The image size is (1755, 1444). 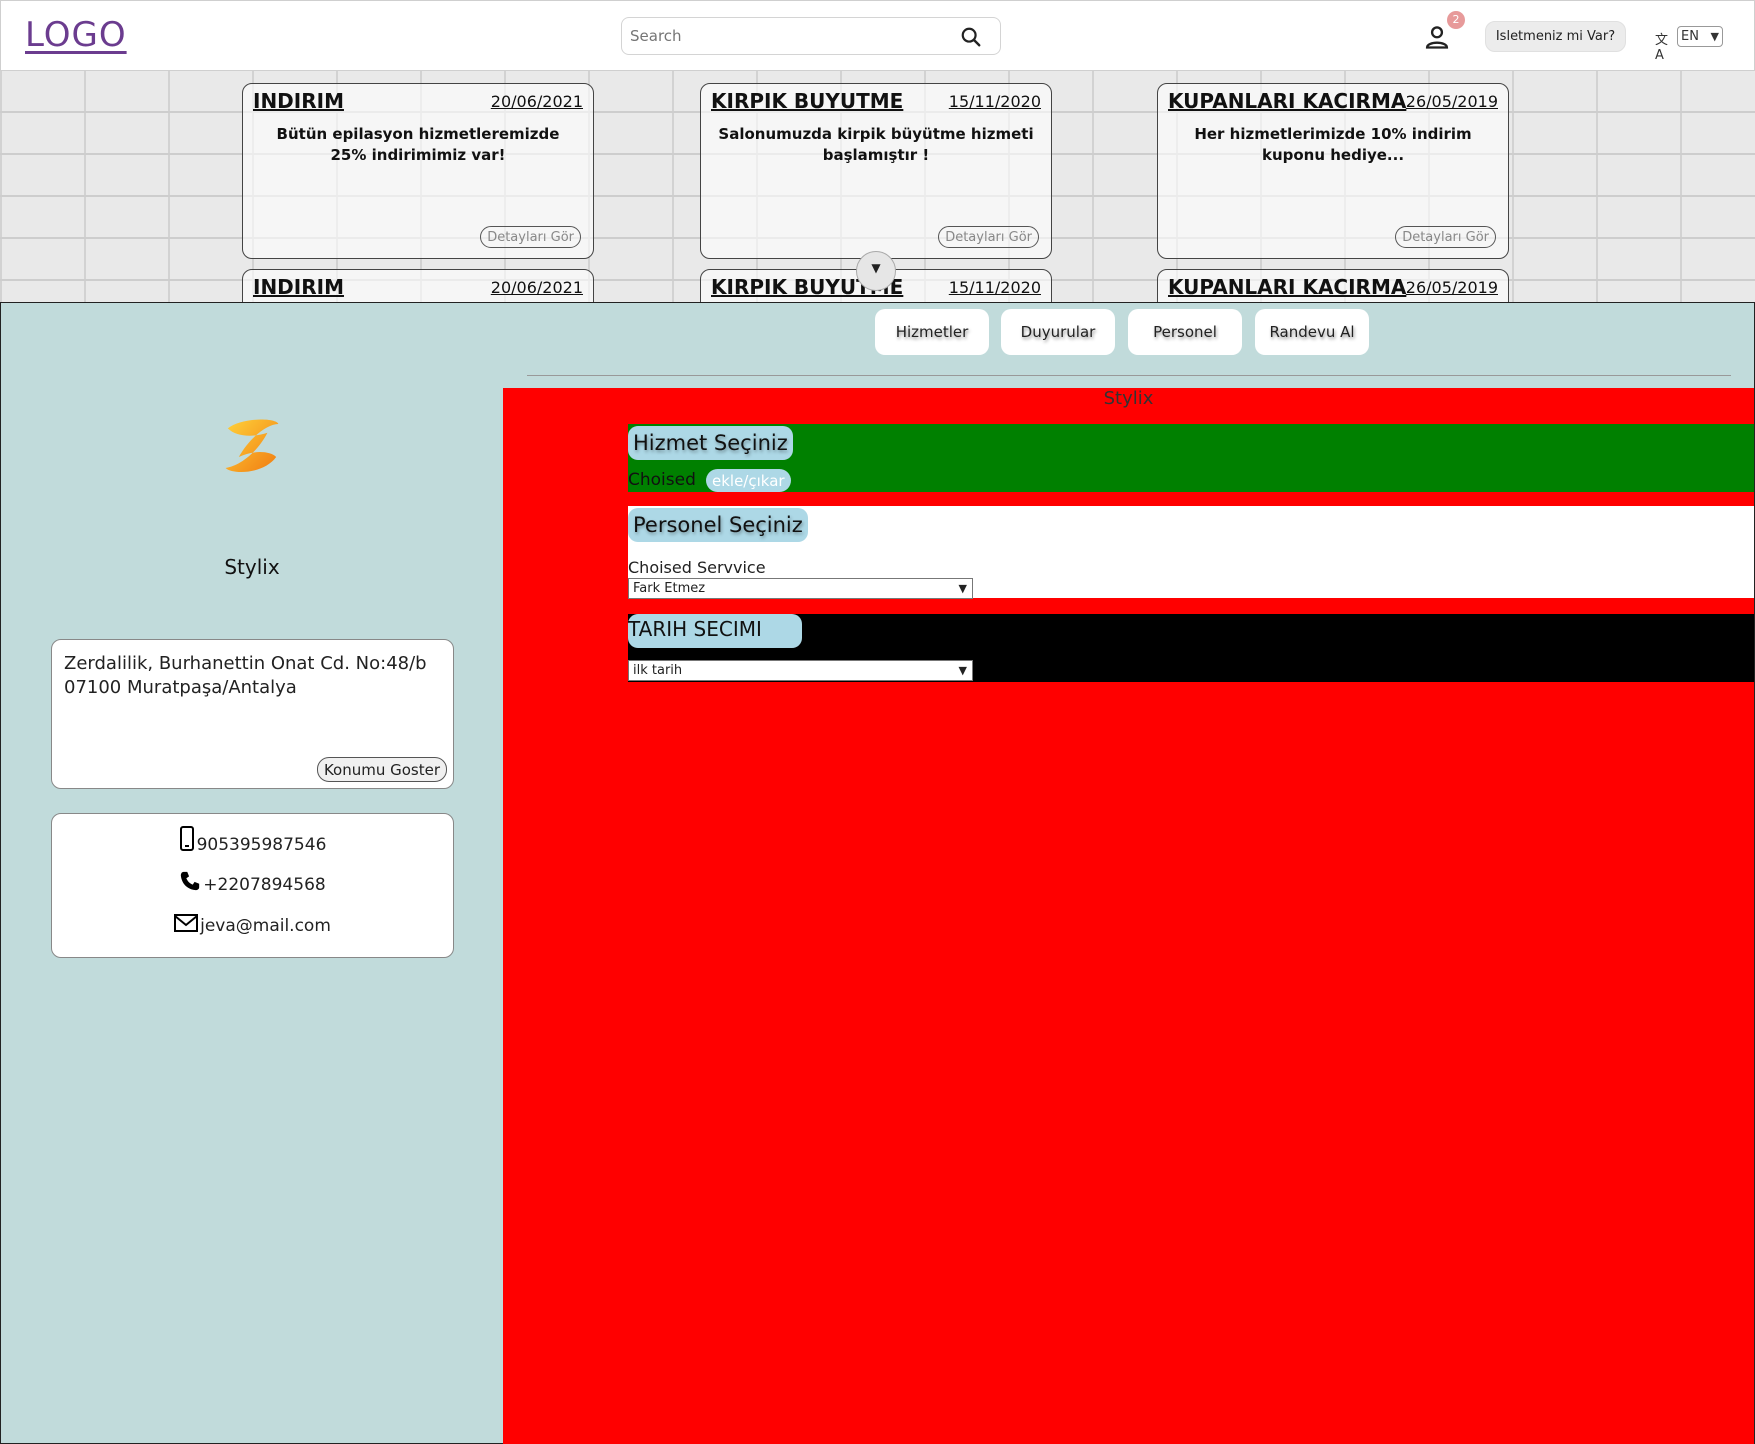 I want to click on staff-select-value: Fark Etmez, so click(x=669, y=588).